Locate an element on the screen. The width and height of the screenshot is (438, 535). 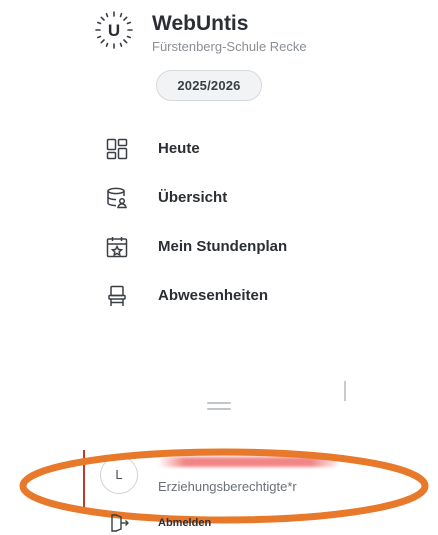
logout-button: Abmelden is located at coordinates (159, 523).